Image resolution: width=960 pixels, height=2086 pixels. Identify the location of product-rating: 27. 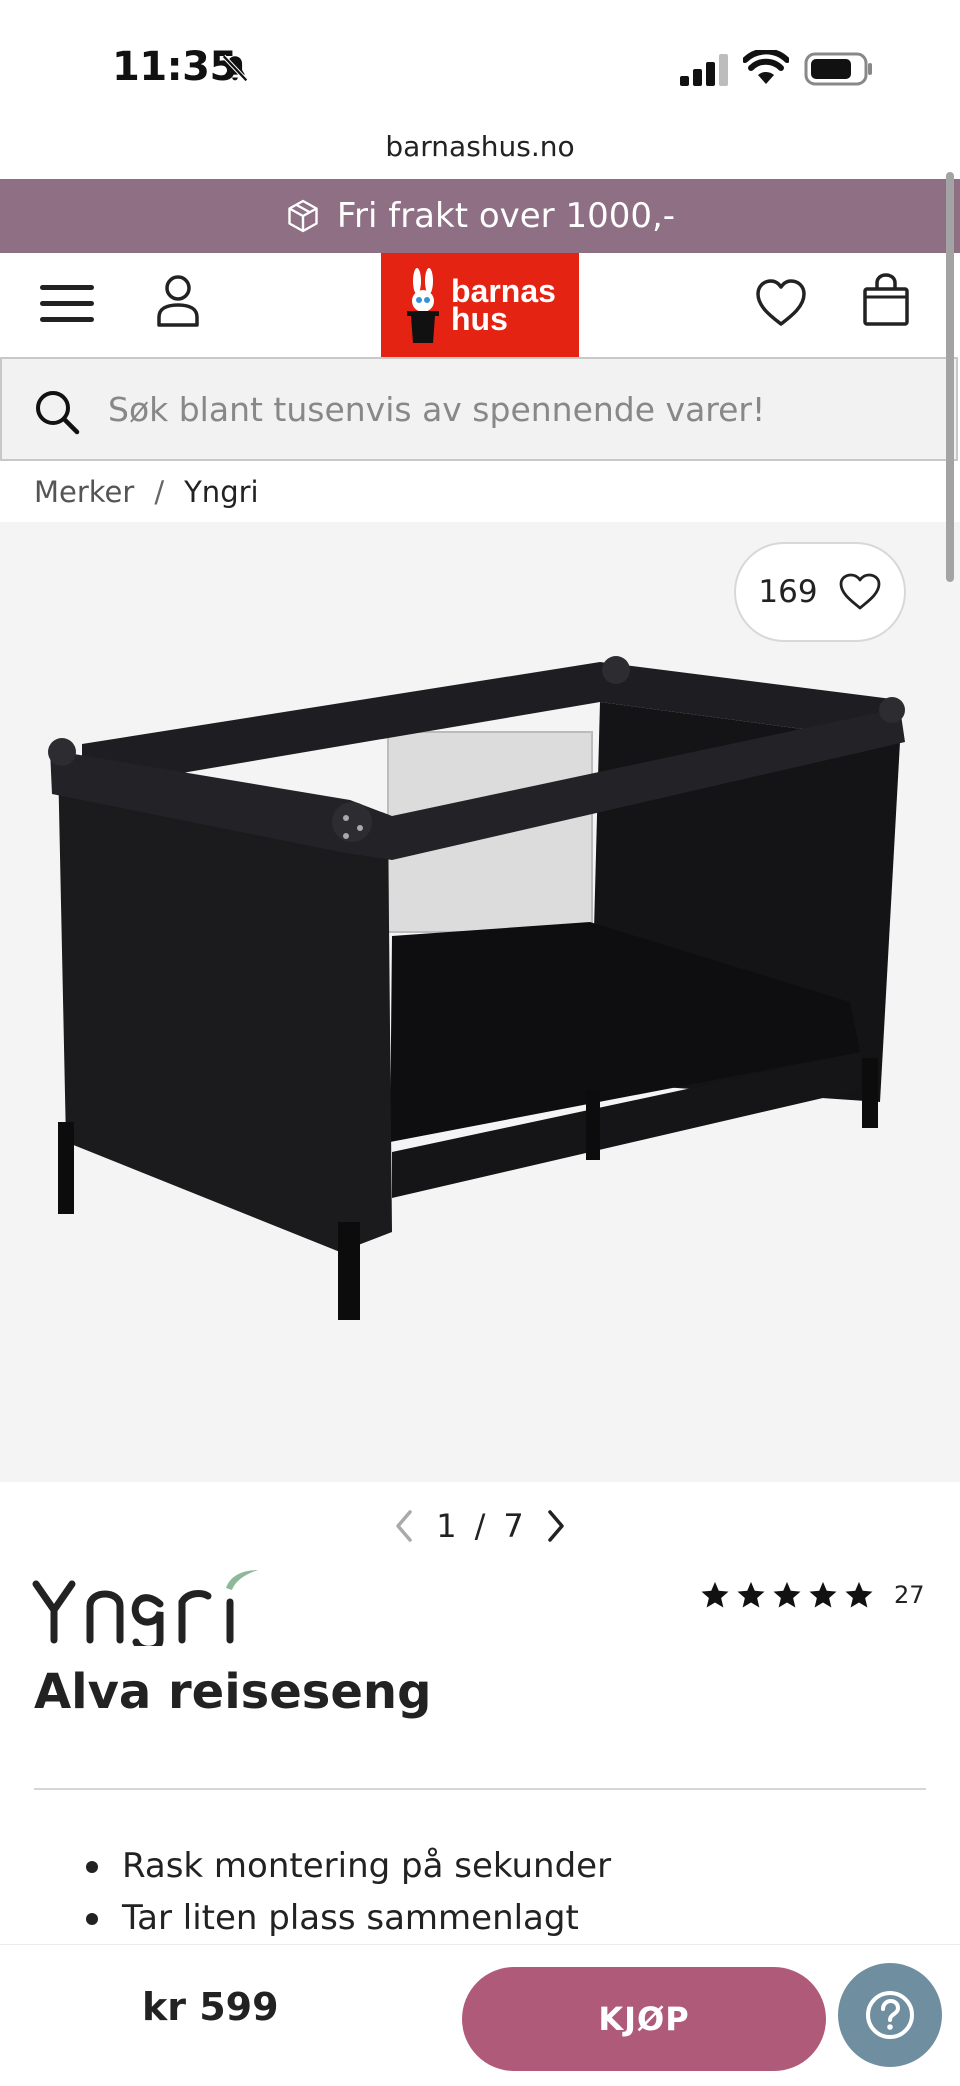
(812, 1595).